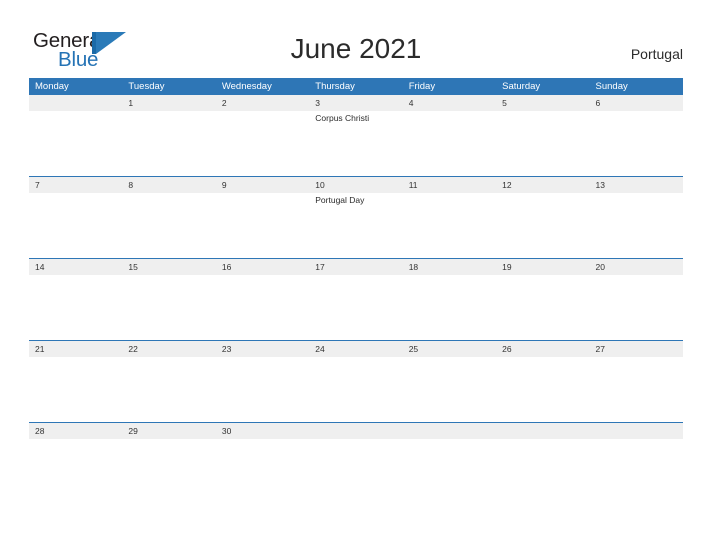 This screenshot has height=550, width=712. I want to click on calendar-day-cell: 30, so click(262, 463).